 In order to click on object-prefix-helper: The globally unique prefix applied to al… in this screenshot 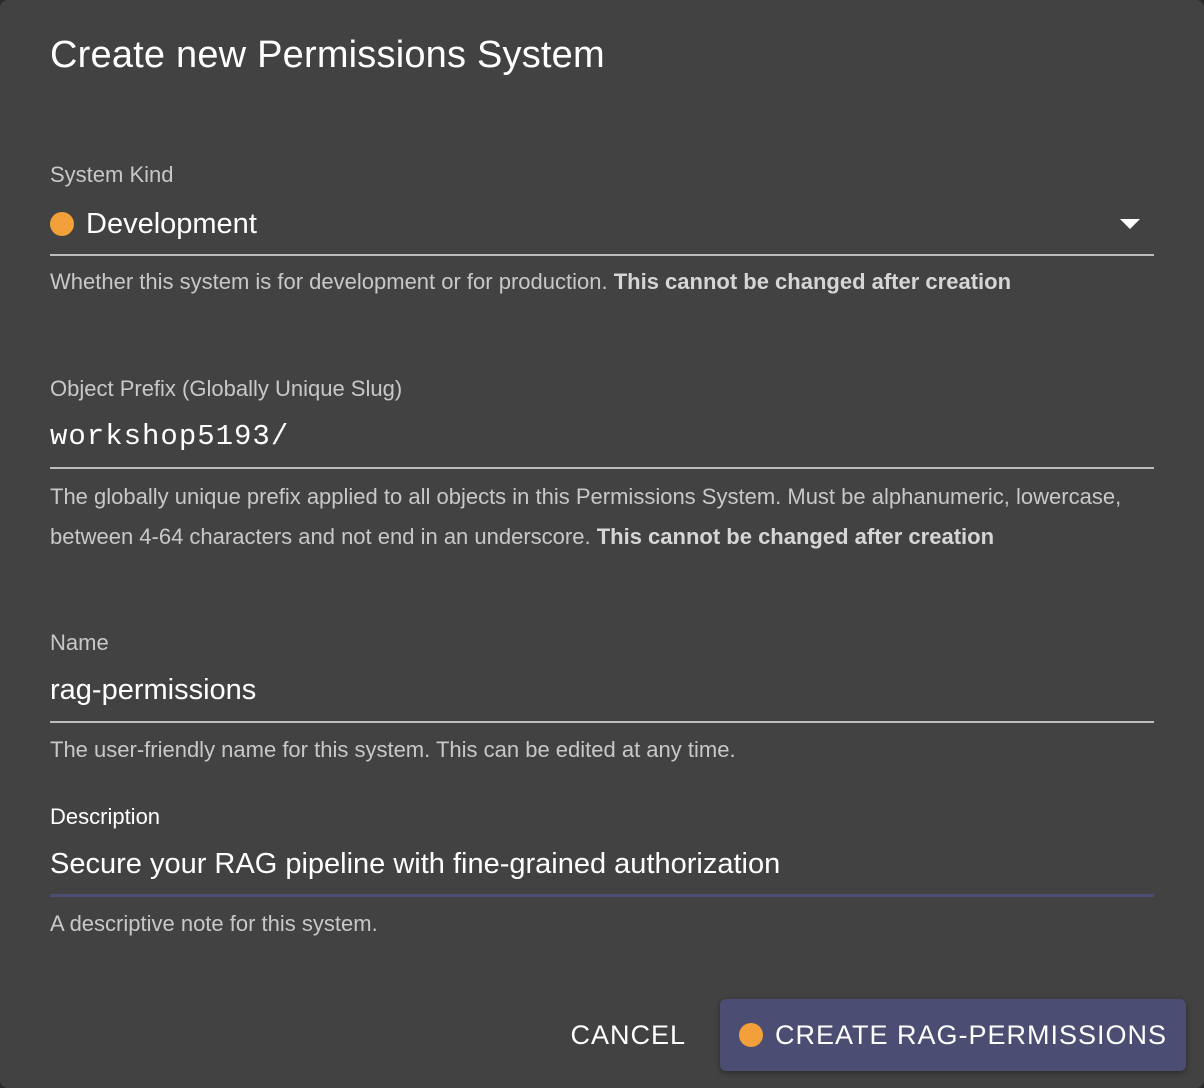, I will do `click(602, 517)`.